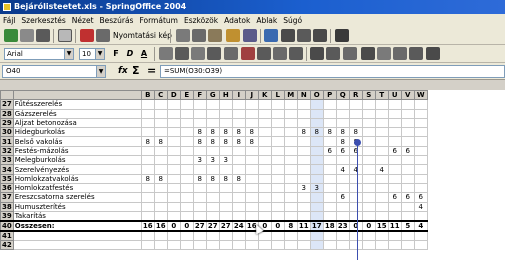 This screenshot has width=505, height=279. What do you see at coordinates (320, 35) in the screenshot?
I see `chart-icon` at bounding box center [320, 35].